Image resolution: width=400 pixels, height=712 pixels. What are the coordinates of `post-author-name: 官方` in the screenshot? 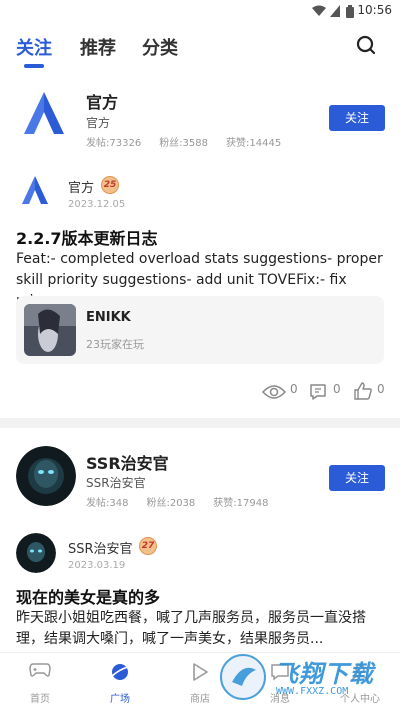 It's located at (81, 188).